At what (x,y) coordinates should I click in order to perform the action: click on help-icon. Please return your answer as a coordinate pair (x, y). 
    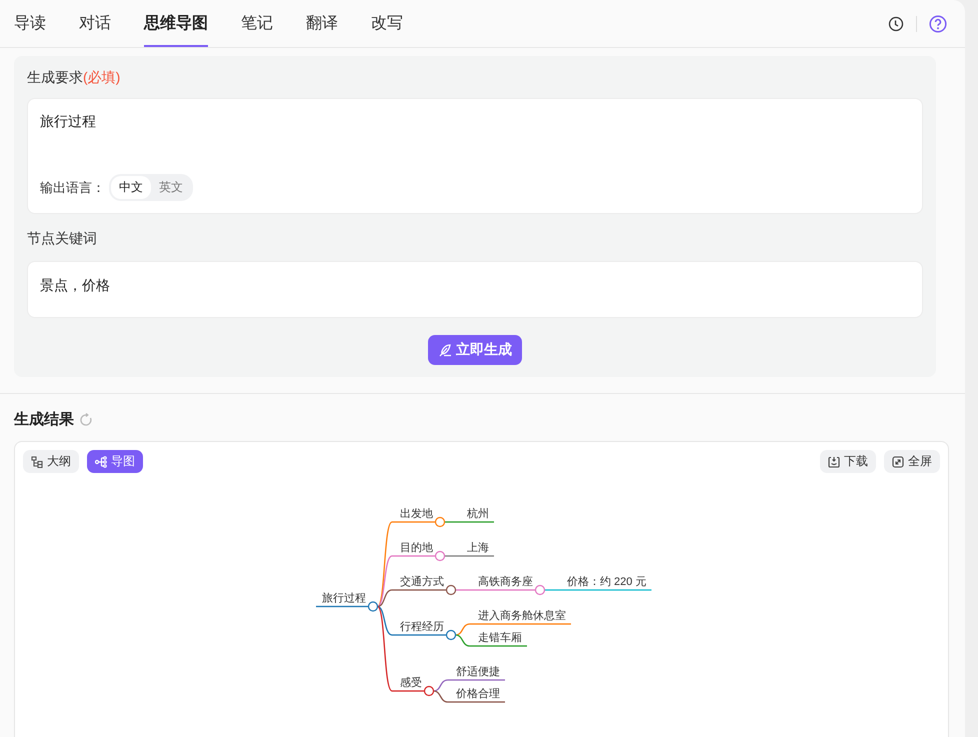
    Looking at the image, I should click on (938, 23).